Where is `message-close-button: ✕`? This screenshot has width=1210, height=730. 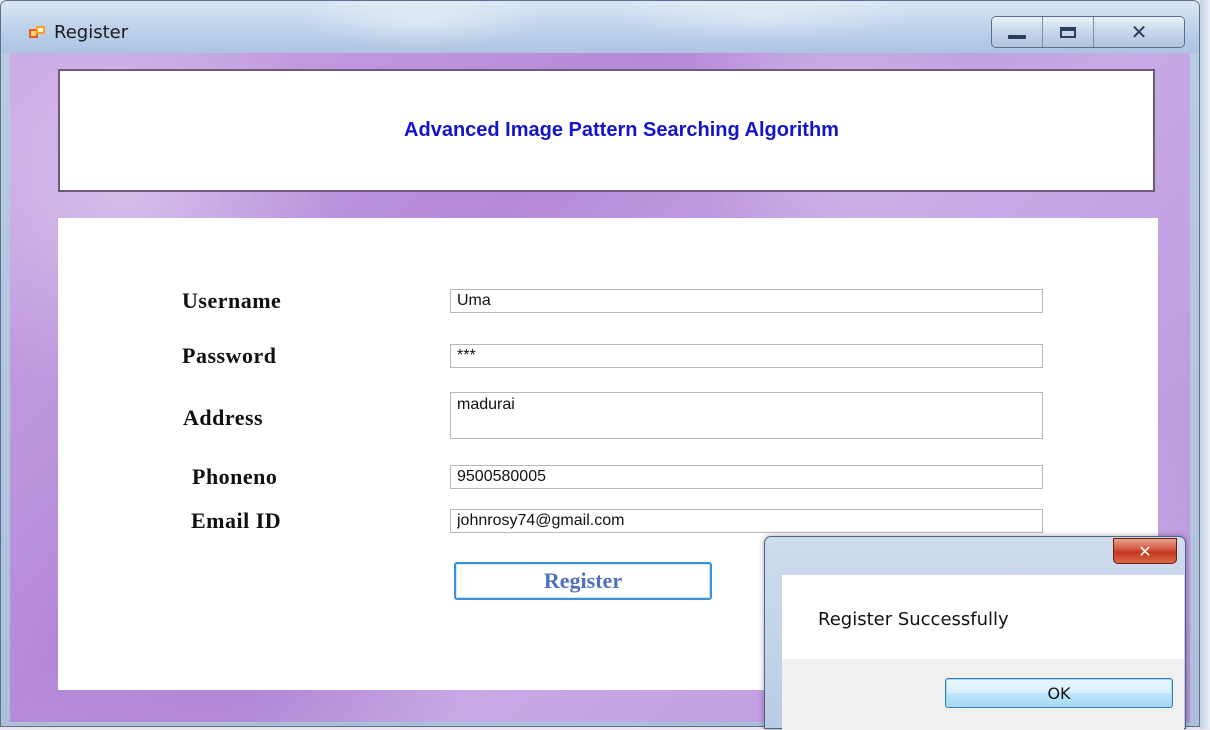 message-close-button: ✕ is located at coordinates (1145, 551).